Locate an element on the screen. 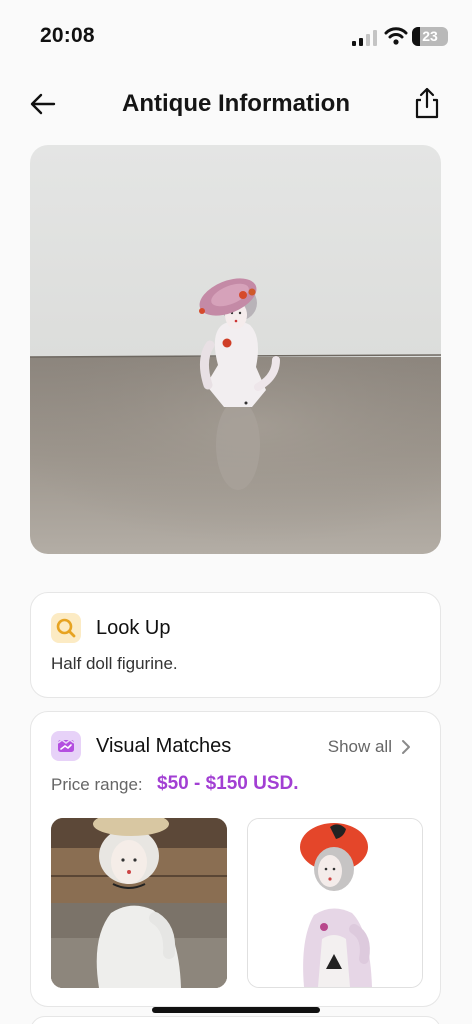 The image size is (472, 1024). battery-icon: 23 is located at coordinates (430, 36).